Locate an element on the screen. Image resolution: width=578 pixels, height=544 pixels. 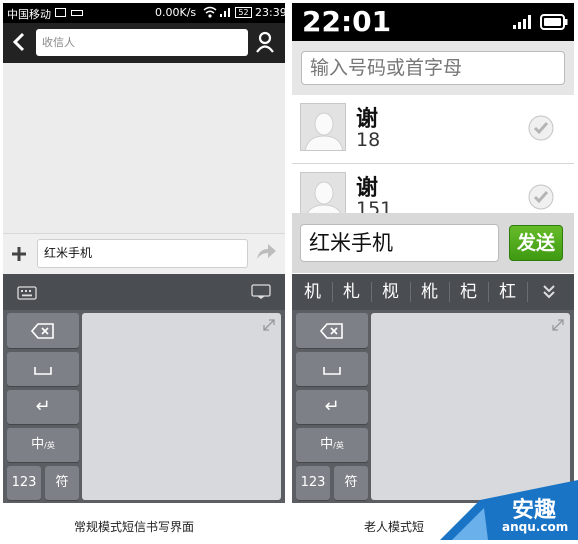
send-button: 发送 is located at coordinates (536, 243).